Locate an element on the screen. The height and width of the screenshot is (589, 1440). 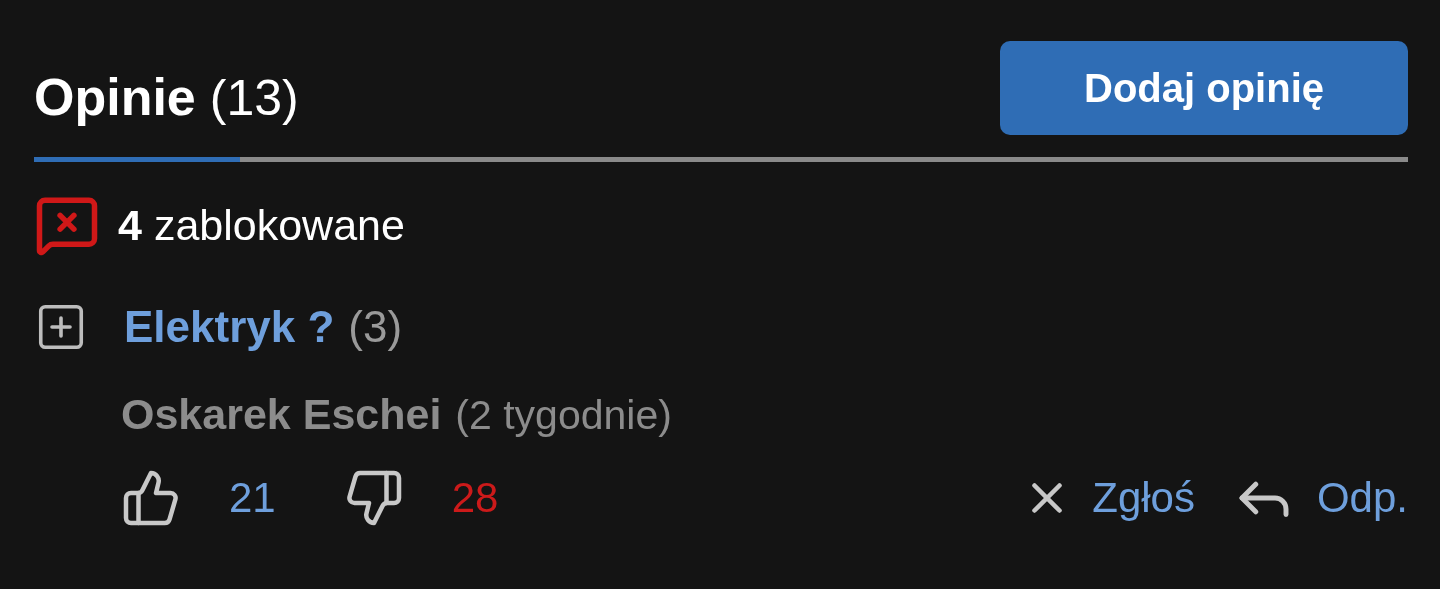
dislike-count: 28 is located at coordinates (475, 498).